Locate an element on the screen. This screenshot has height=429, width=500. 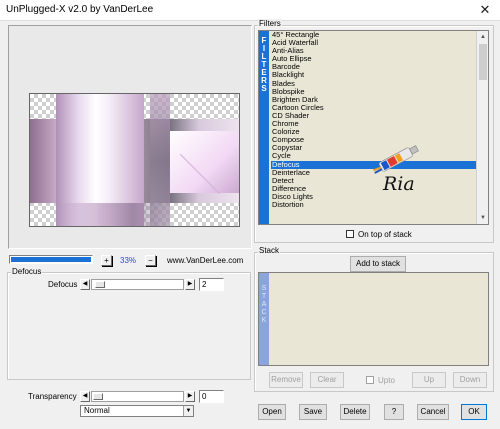
defocus-label: Defocus is located at coordinates (63, 284).